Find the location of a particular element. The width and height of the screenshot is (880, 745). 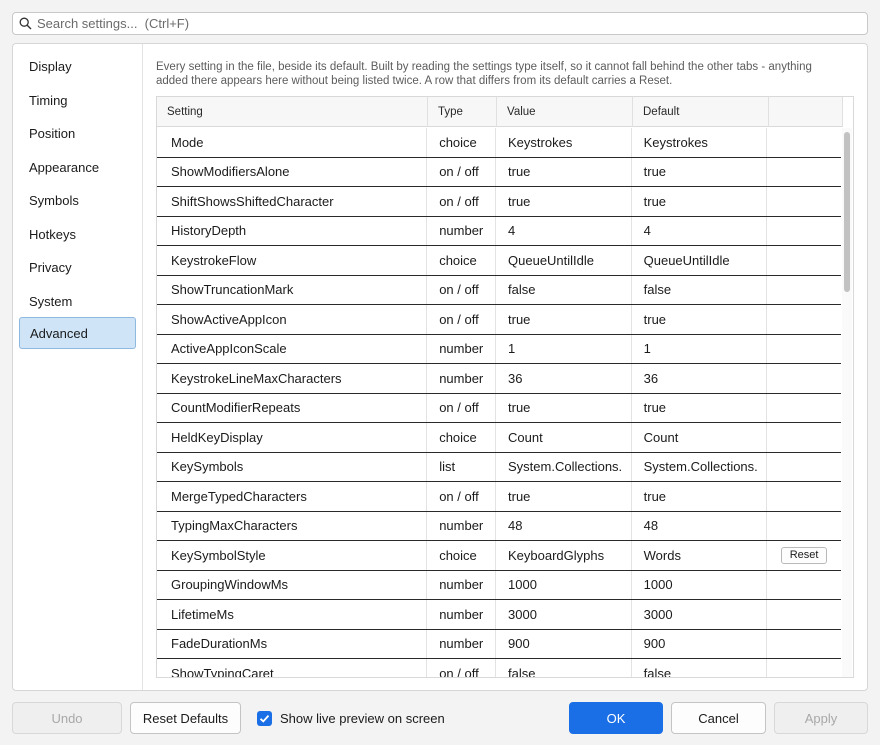

setting-cell: KeystrokeFlow is located at coordinates (292, 260).